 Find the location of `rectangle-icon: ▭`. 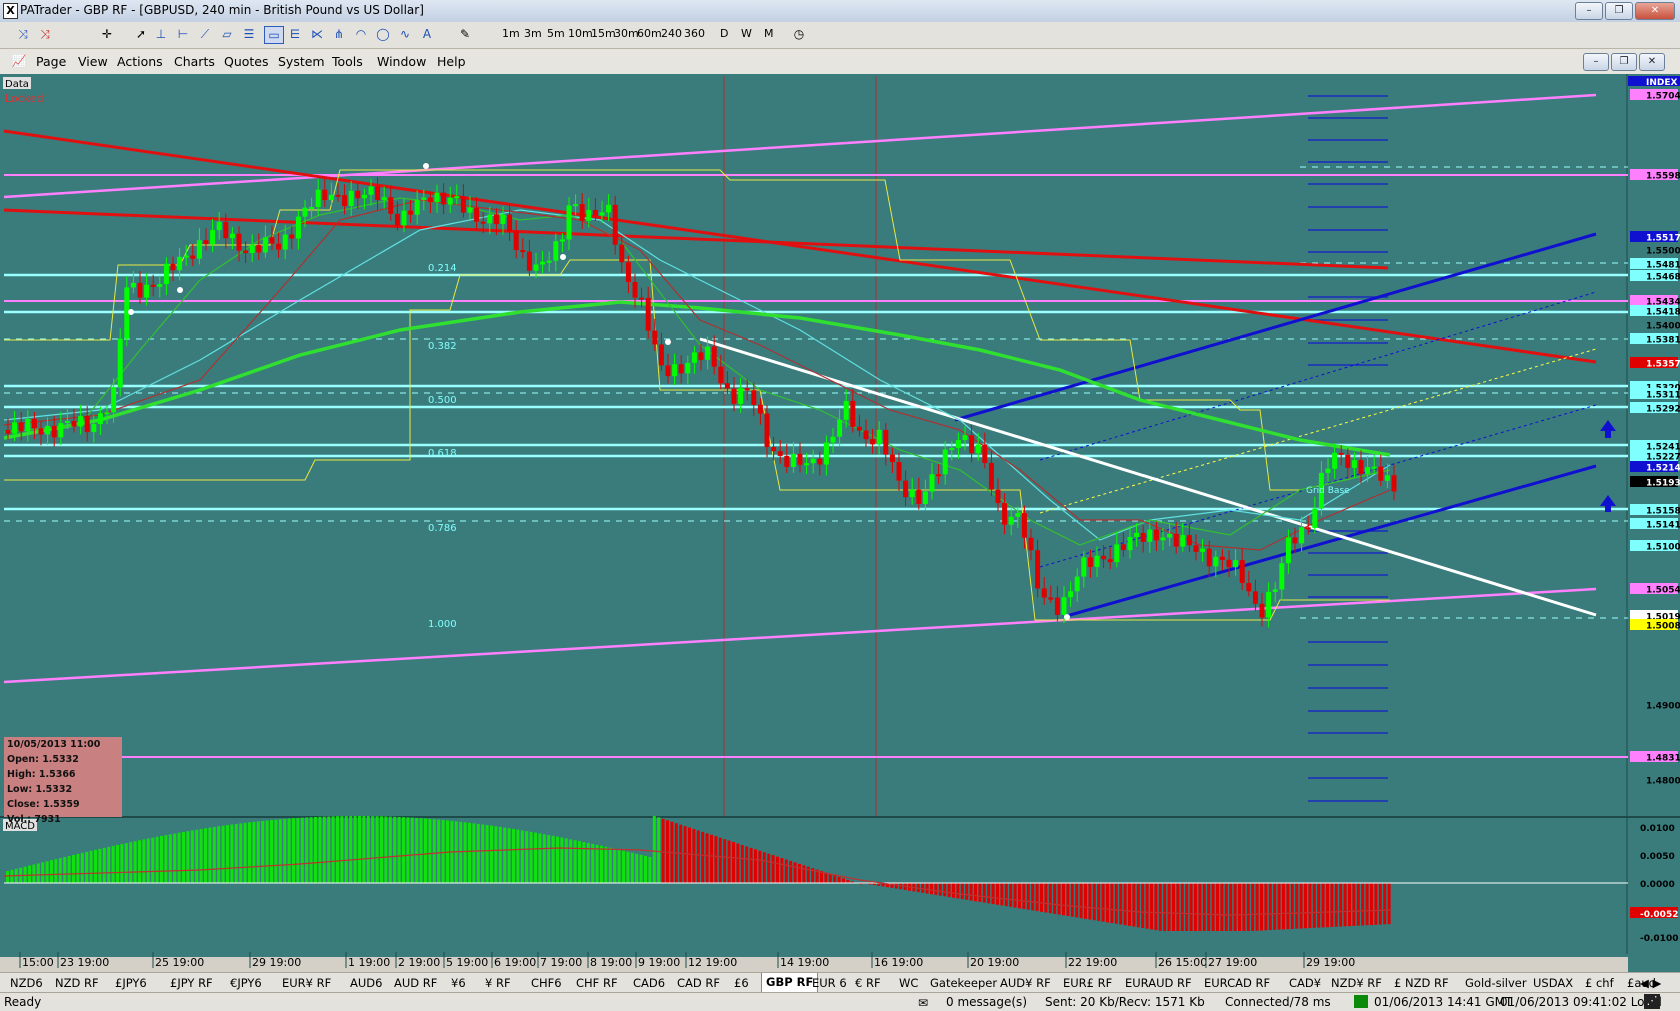

rectangle-icon: ▭ is located at coordinates (274, 35).